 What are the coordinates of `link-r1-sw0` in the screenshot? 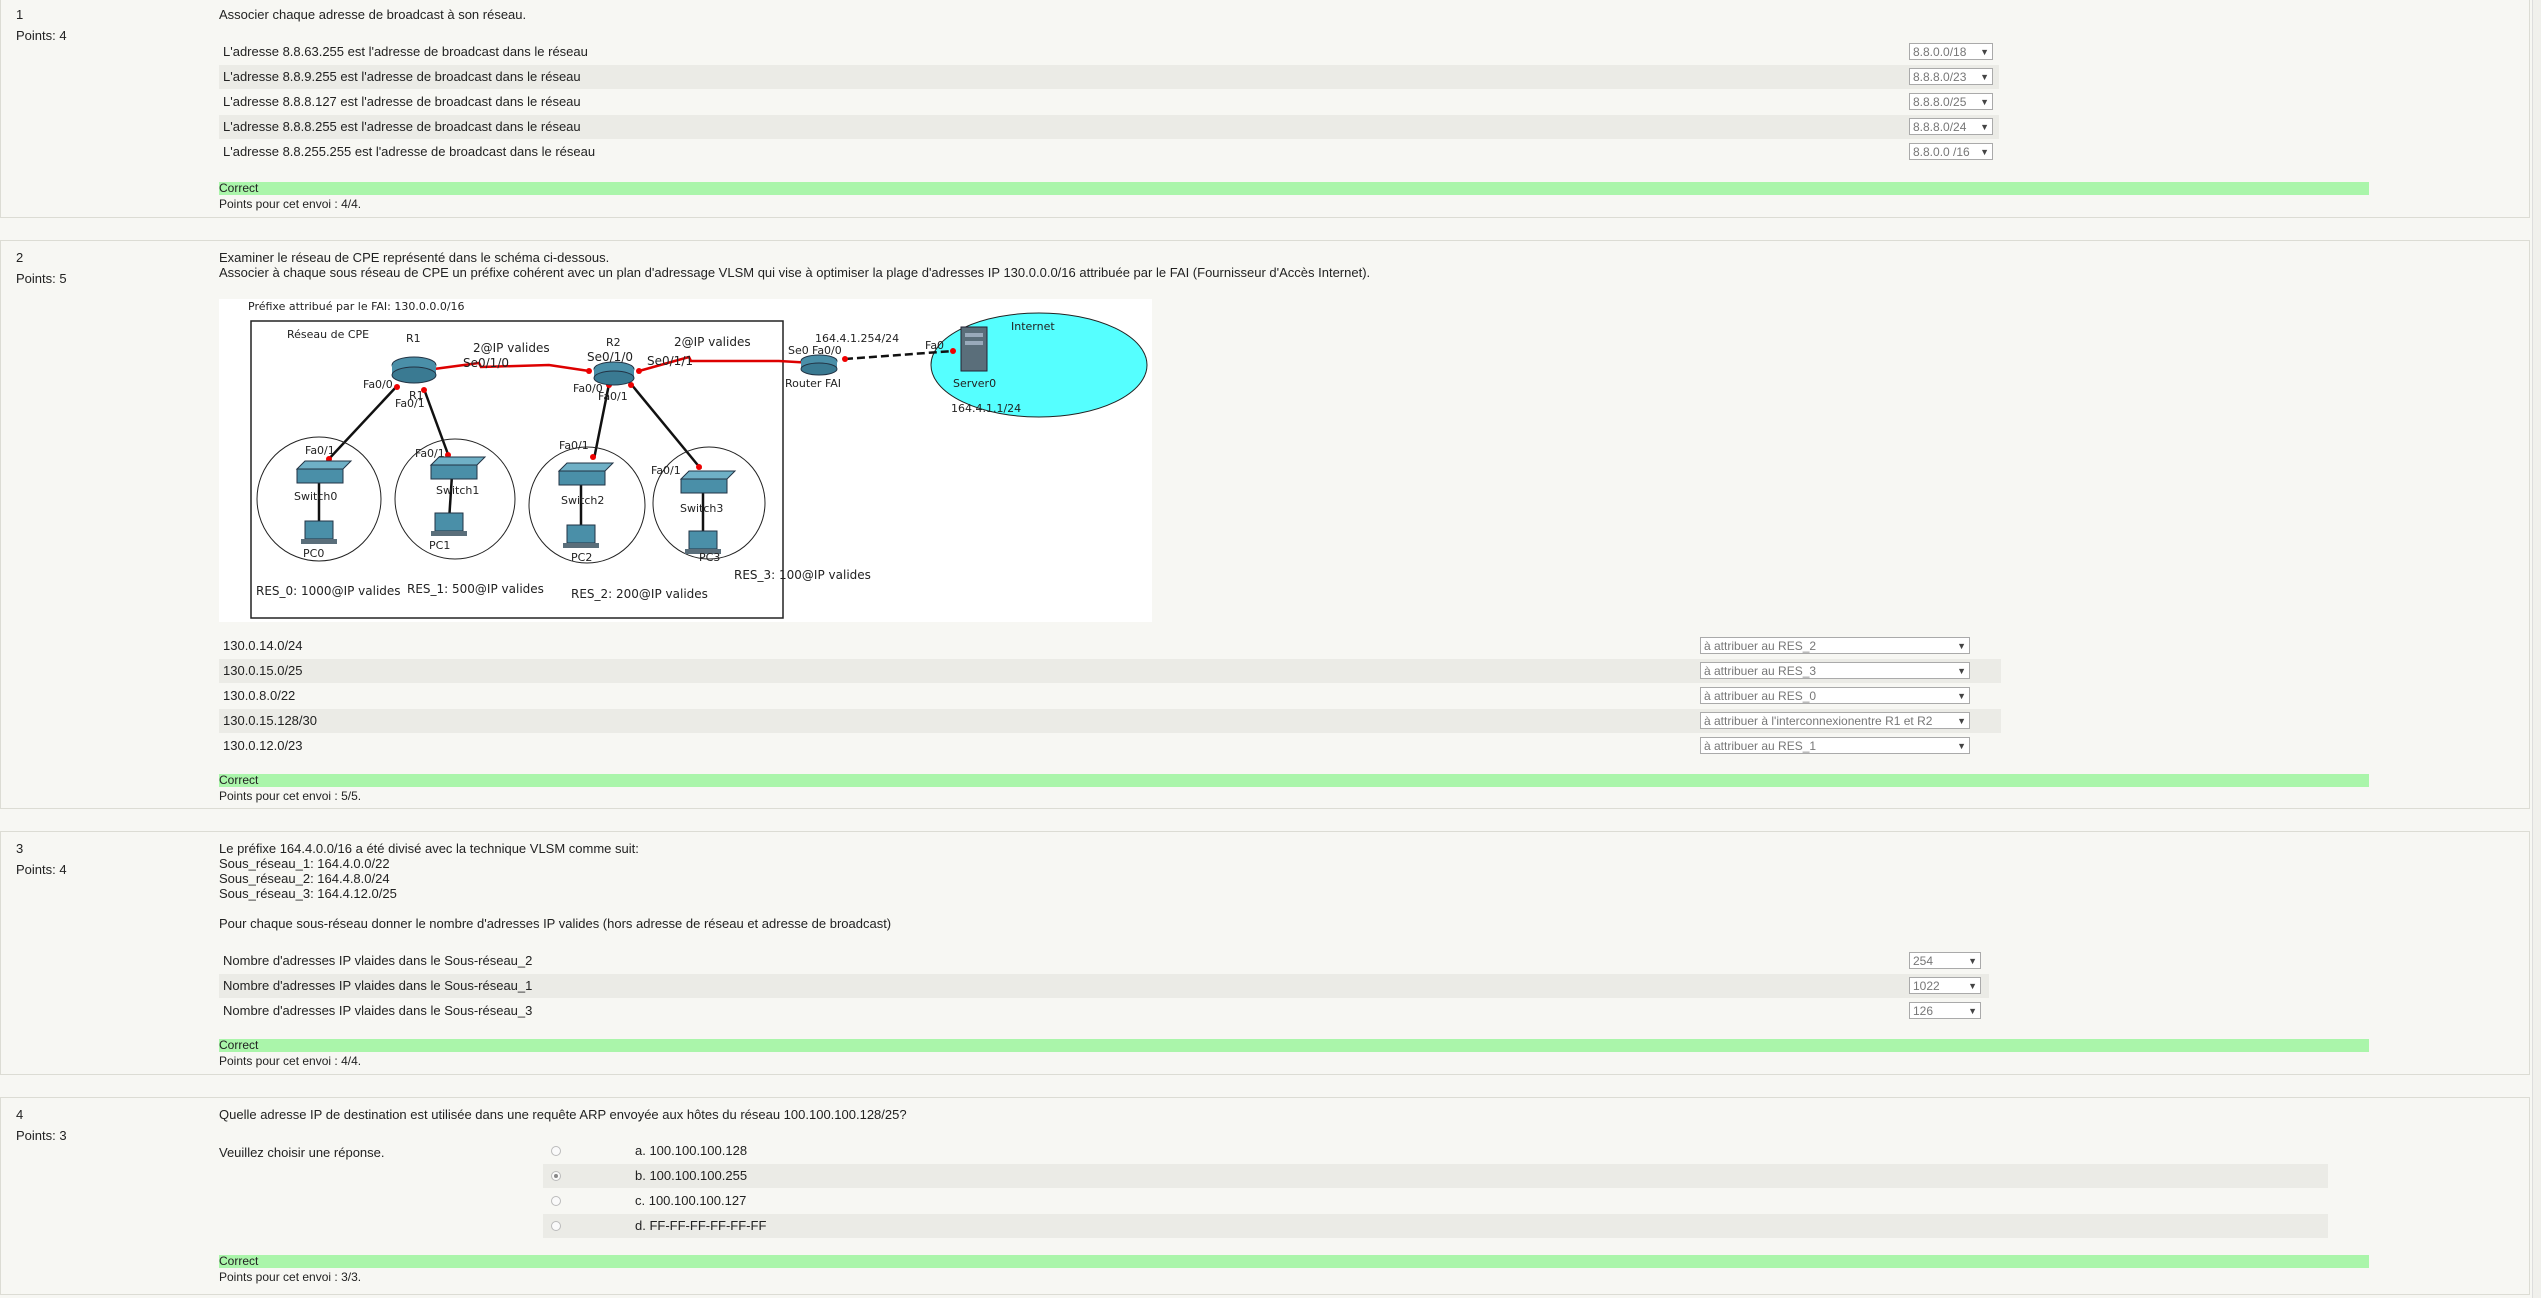 It's located at (362, 423).